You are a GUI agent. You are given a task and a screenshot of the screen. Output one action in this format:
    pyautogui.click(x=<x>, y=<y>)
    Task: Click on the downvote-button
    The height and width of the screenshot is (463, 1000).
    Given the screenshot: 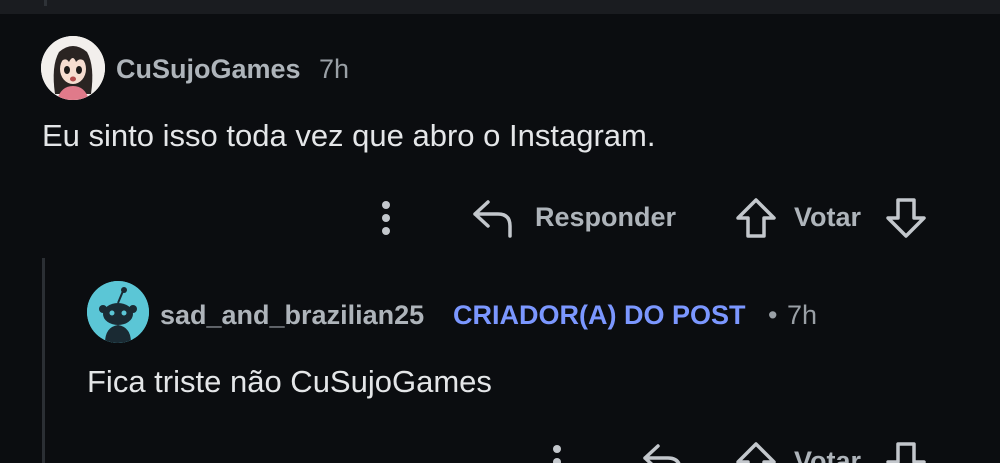 What is the action you would take?
    pyautogui.click(x=906, y=218)
    